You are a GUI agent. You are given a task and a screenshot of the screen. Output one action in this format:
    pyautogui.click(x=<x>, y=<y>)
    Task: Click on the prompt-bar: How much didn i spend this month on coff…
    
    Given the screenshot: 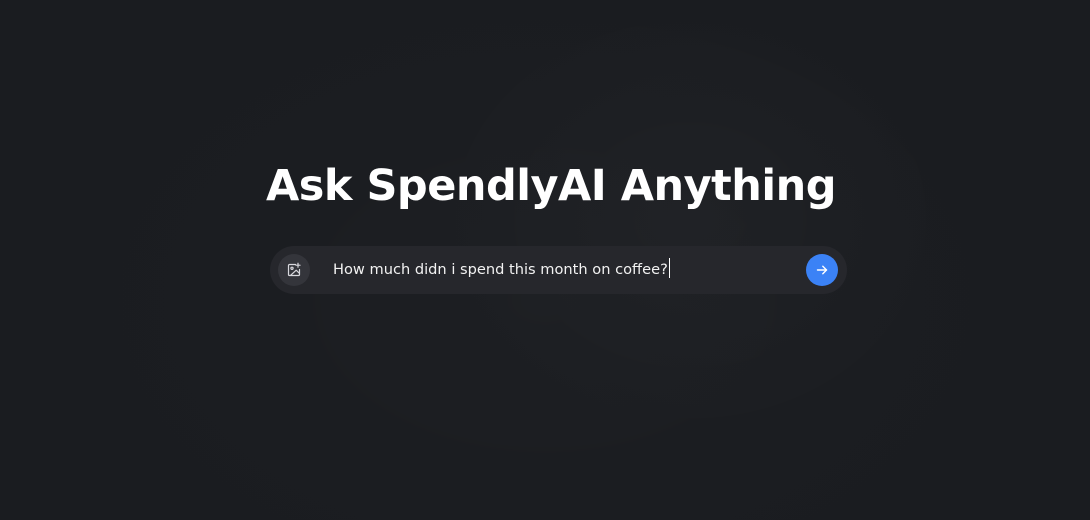 What is the action you would take?
    pyautogui.click(x=558, y=270)
    